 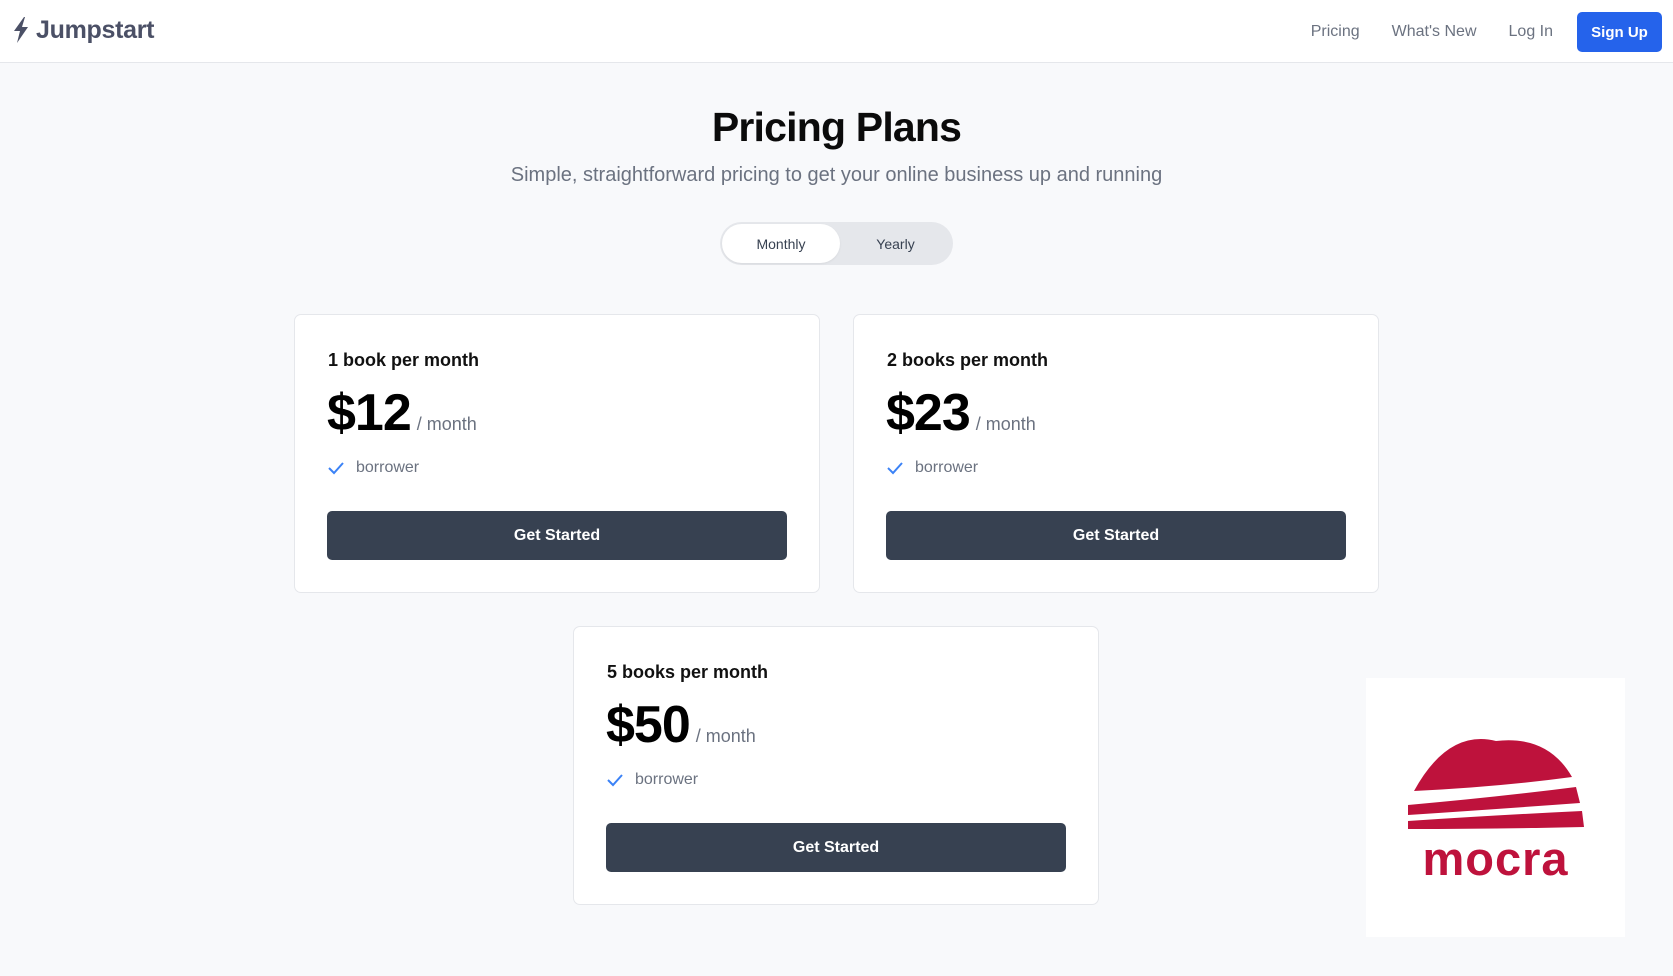 What do you see at coordinates (1495, 784) in the screenshot?
I see `mocra-logo-icon` at bounding box center [1495, 784].